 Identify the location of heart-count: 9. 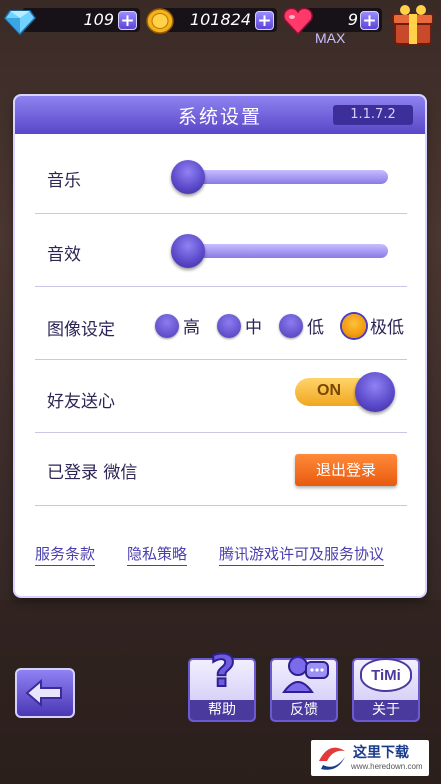
(352, 19).